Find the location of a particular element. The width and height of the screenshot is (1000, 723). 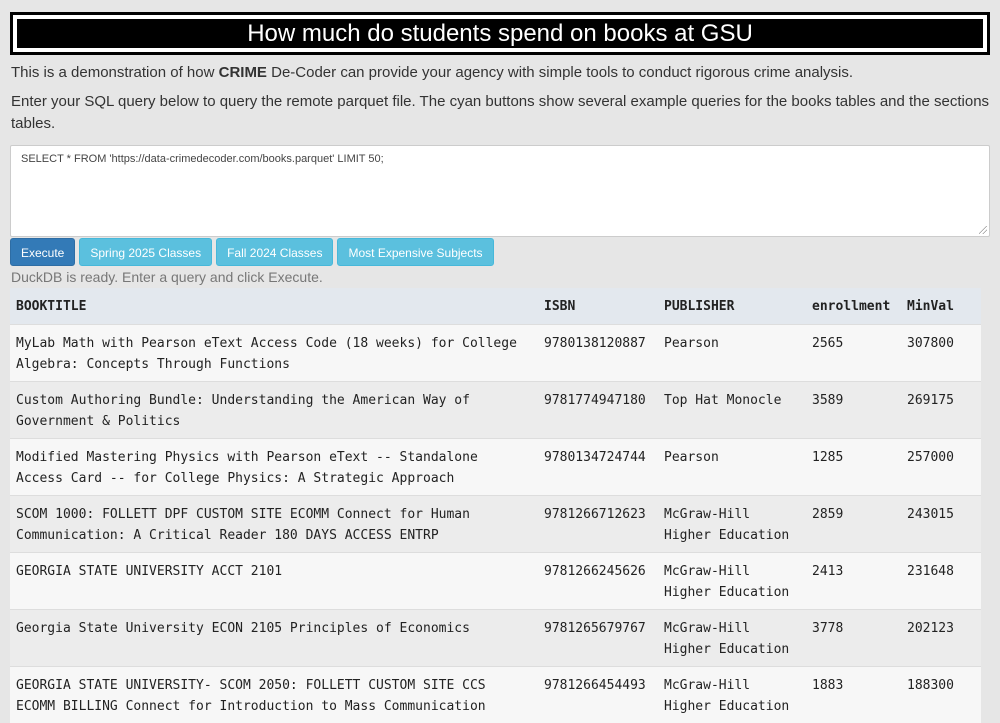

resize-handle-icon is located at coordinates (983, 230).